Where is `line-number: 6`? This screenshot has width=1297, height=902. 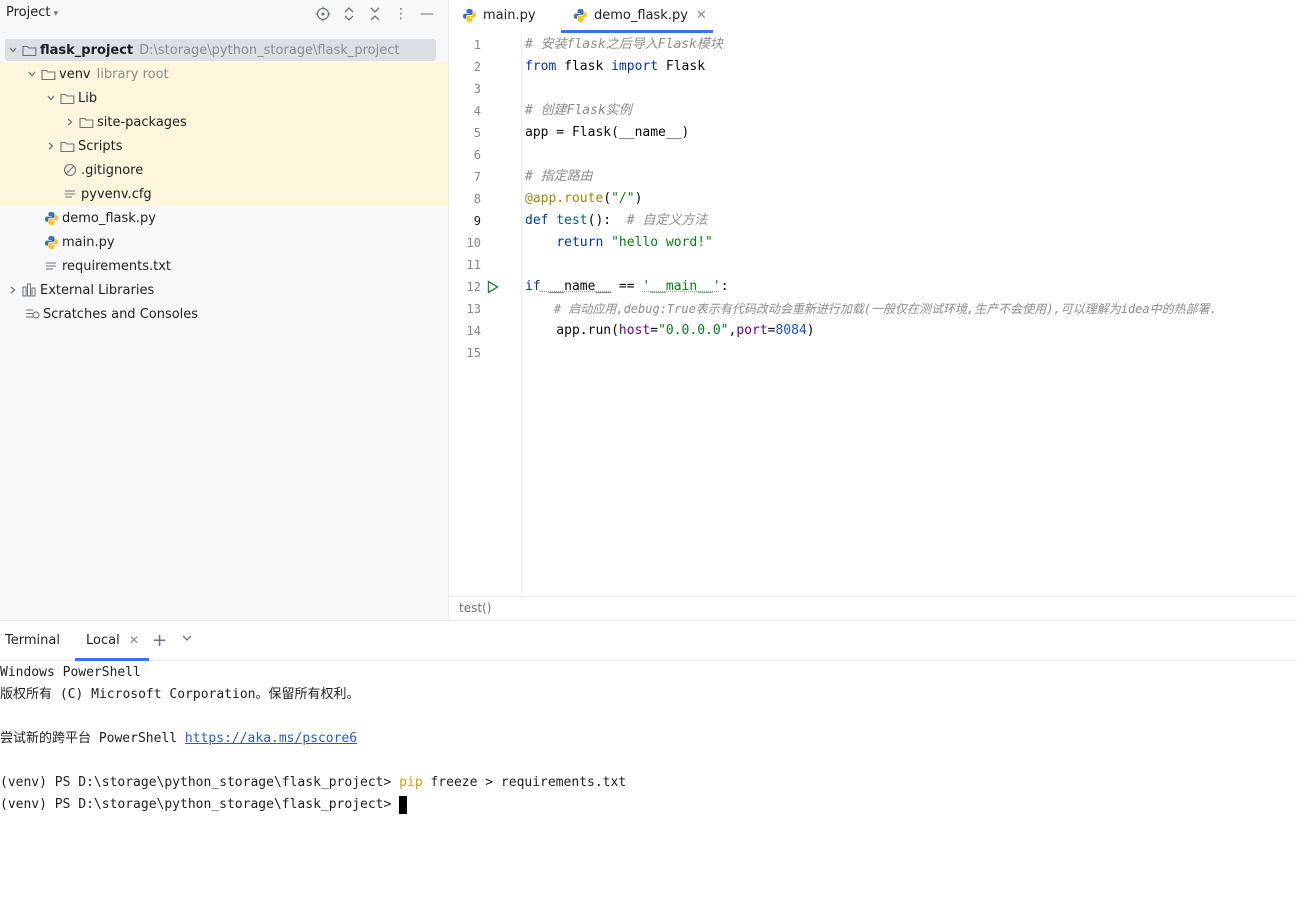 line-number: 6 is located at coordinates (477, 155).